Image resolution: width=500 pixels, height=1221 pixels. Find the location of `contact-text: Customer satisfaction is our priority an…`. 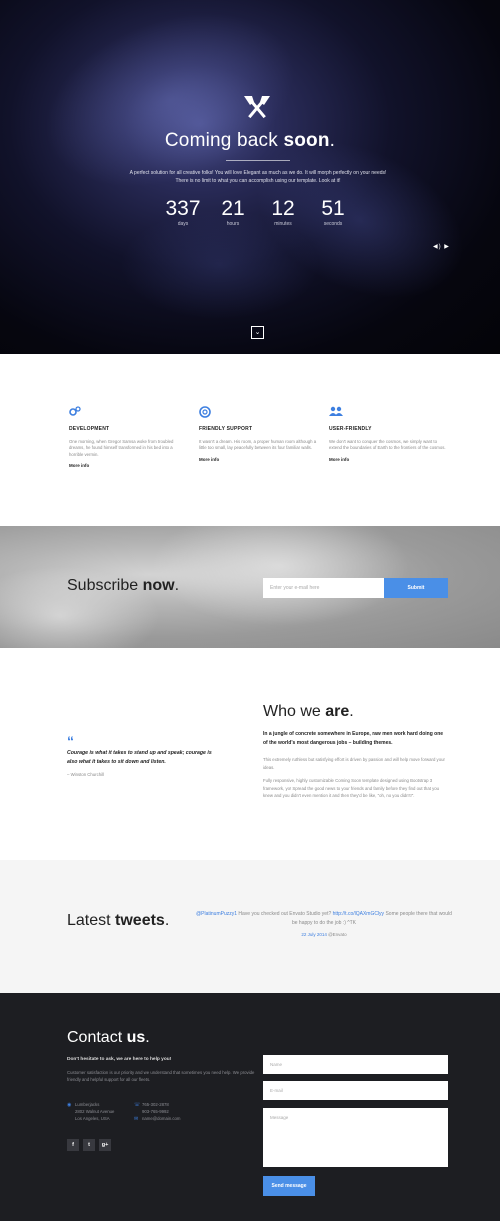

contact-text: Customer satisfaction is our priority an… is located at coordinates (161, 1076).